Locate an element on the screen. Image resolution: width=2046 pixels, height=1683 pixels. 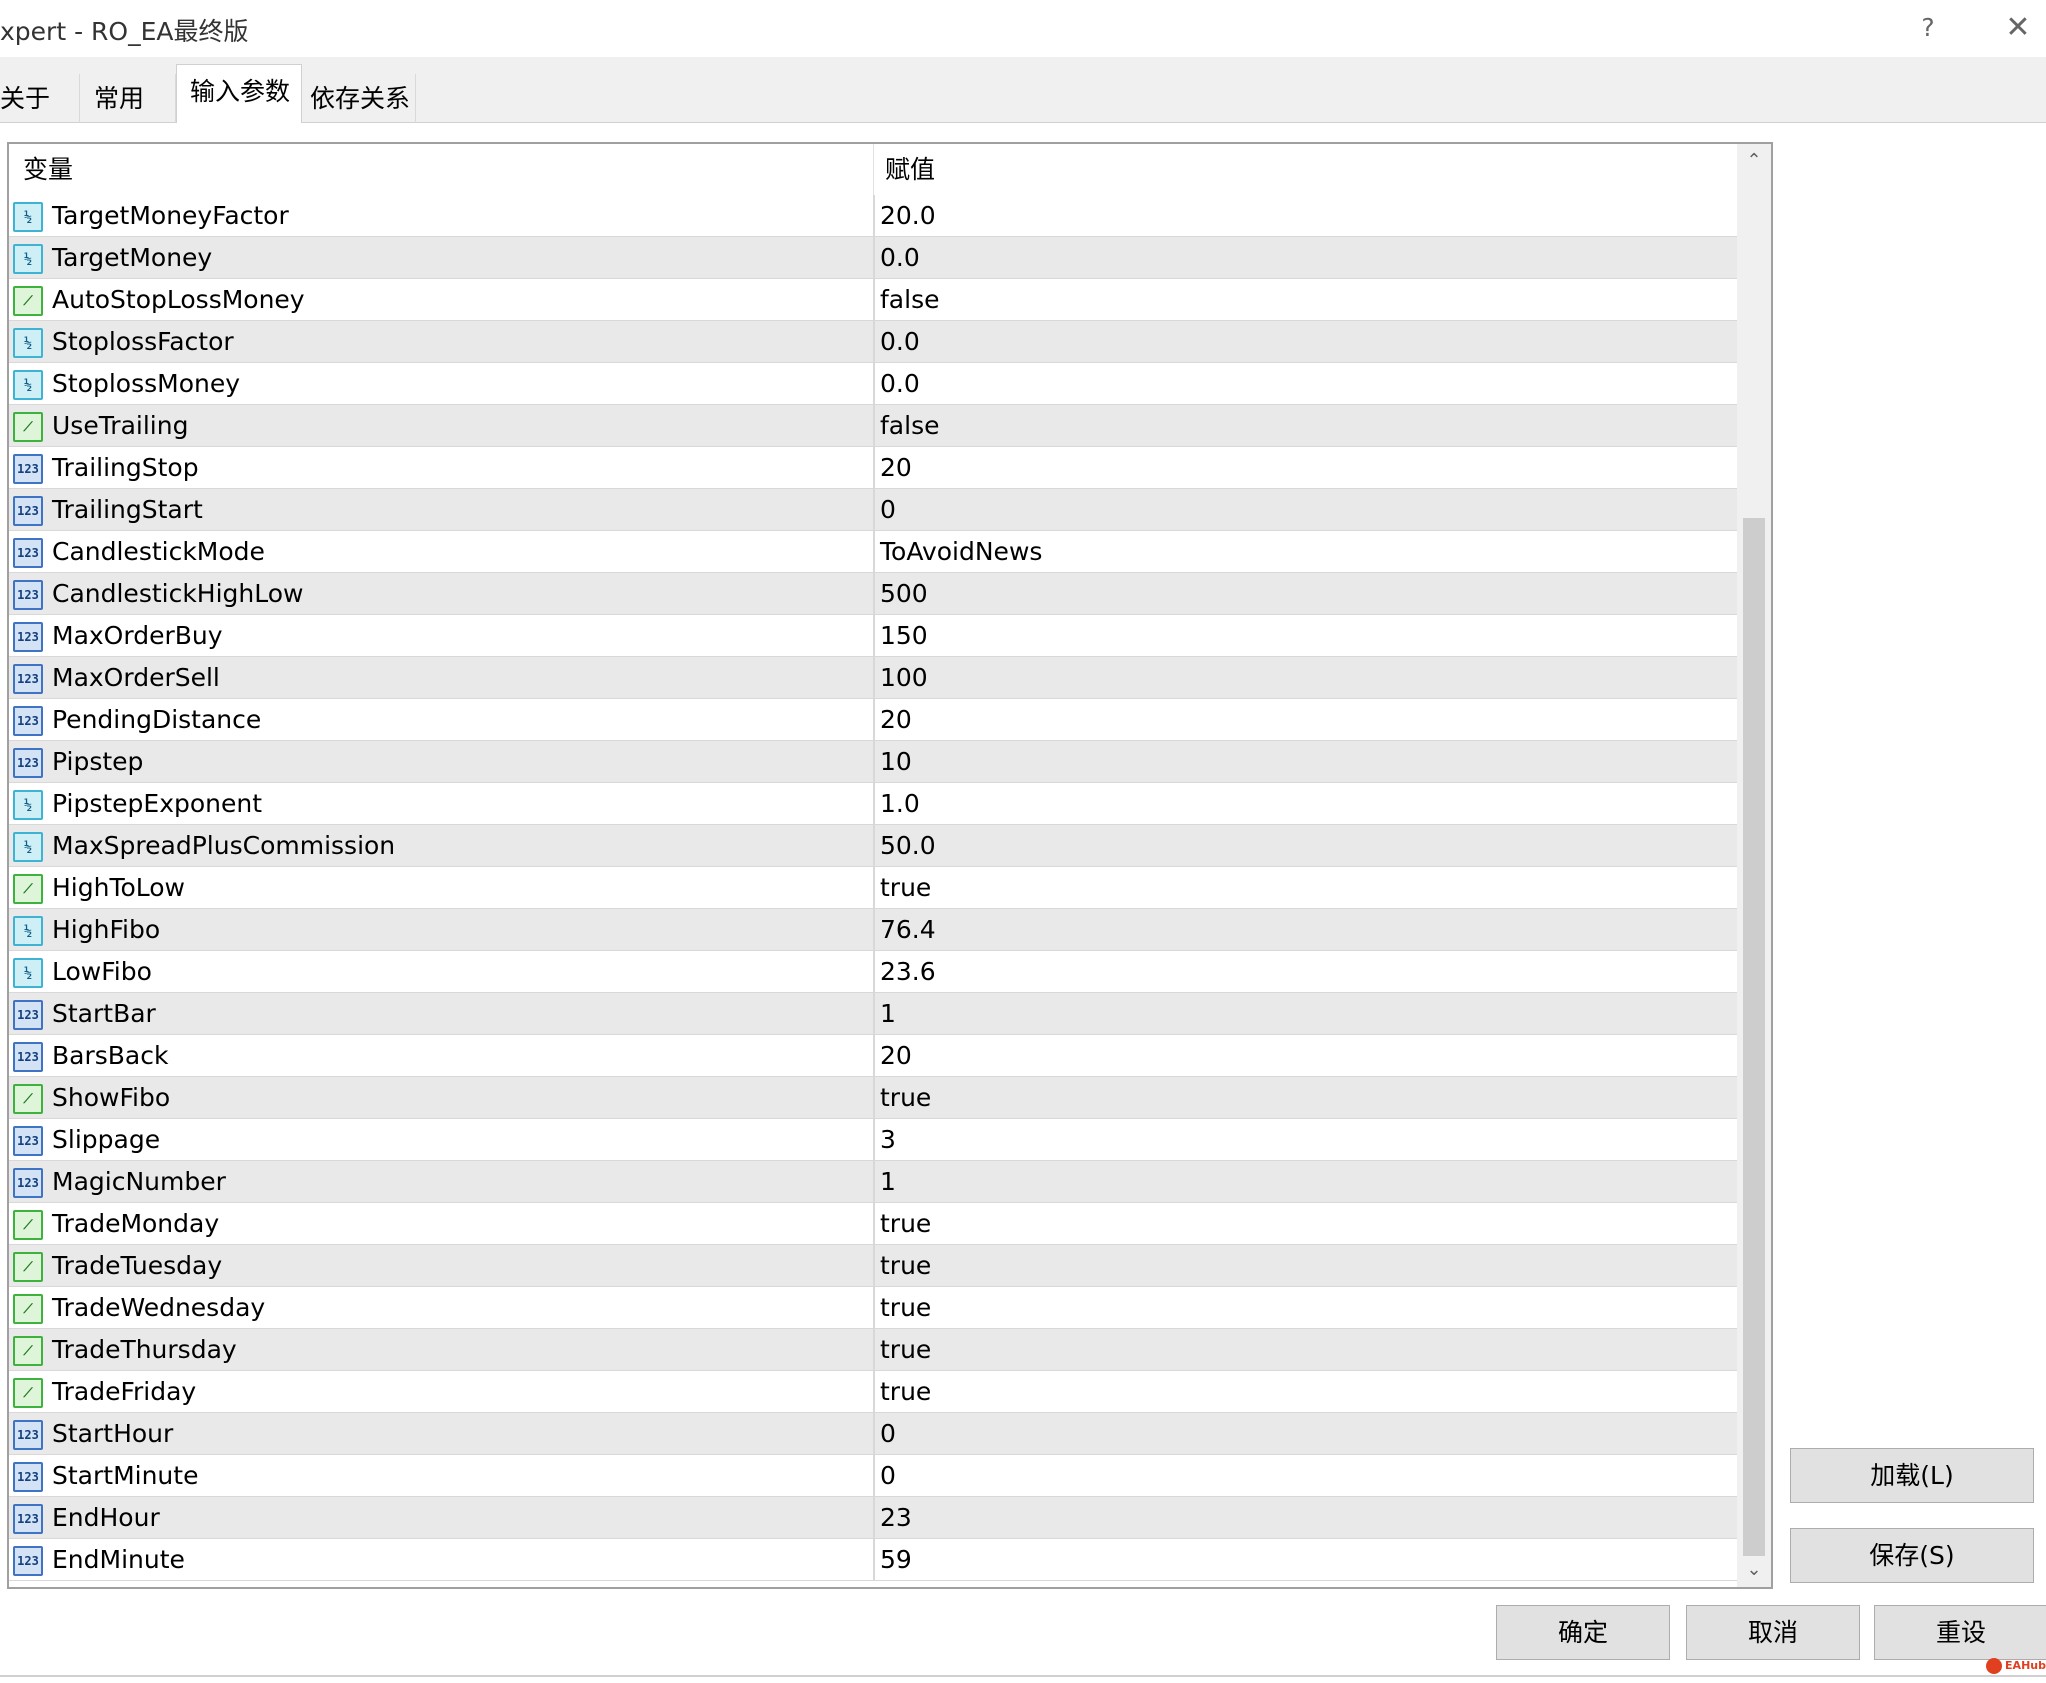
parameter-name: ShowFibo is located at coordinates (111, 1097).